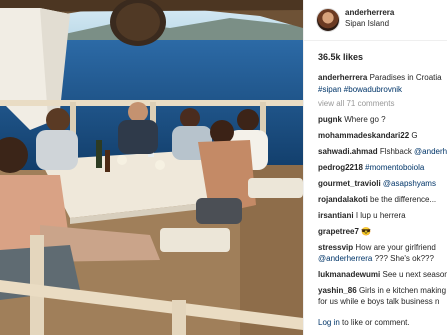 This screenshot has height=335, width=447. Describe the element at coordinates (338, 231) in the screenshot. I see `comment-username: grapetree7` at that location.